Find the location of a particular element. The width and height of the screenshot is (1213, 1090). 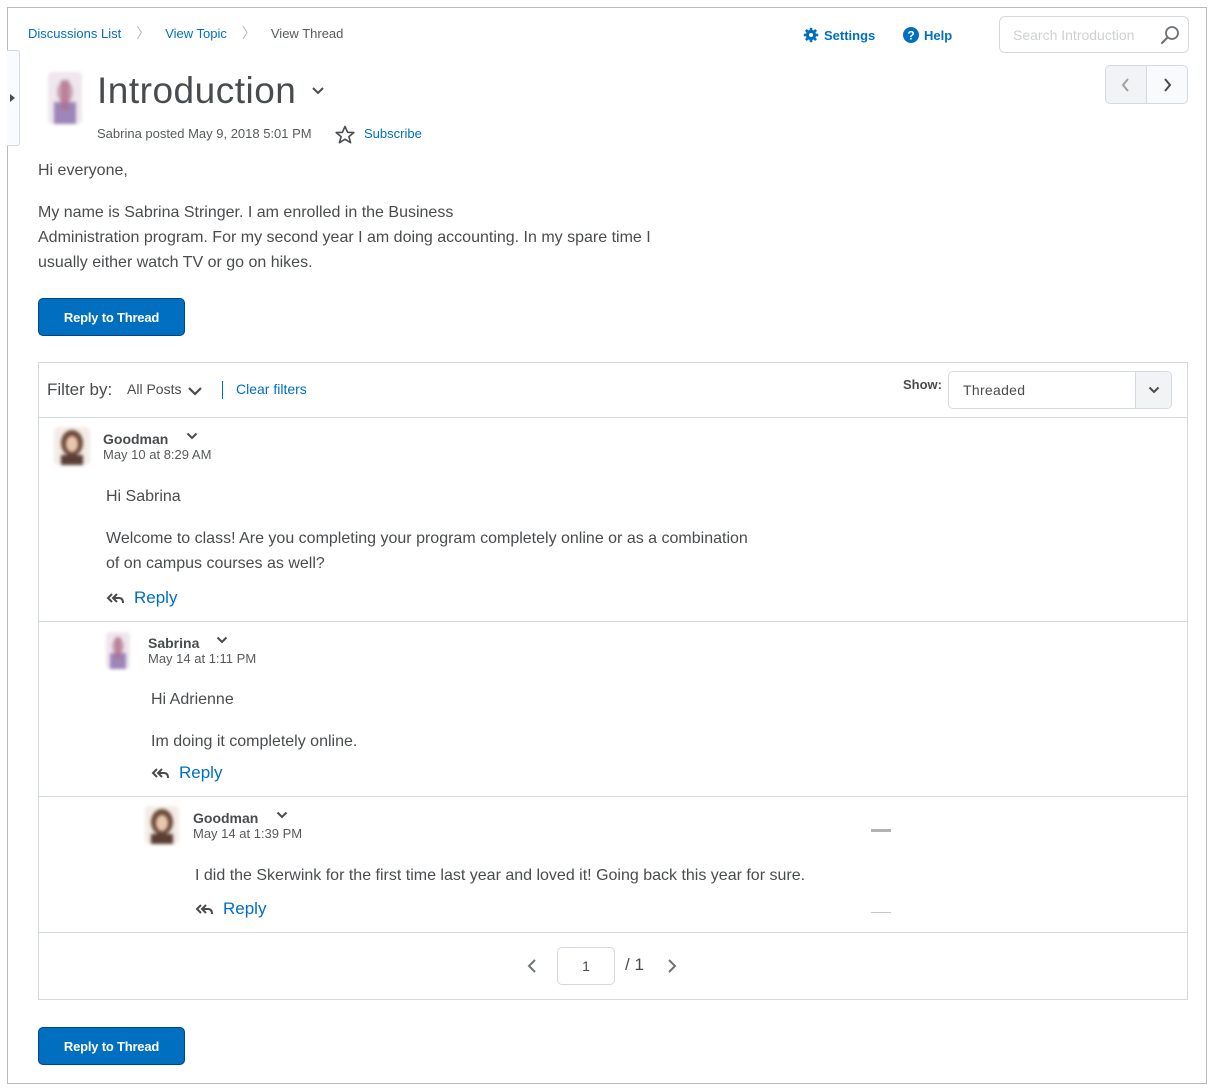

reply-to-thread-button: Reply to Thread is located at coordinates (111, 317).